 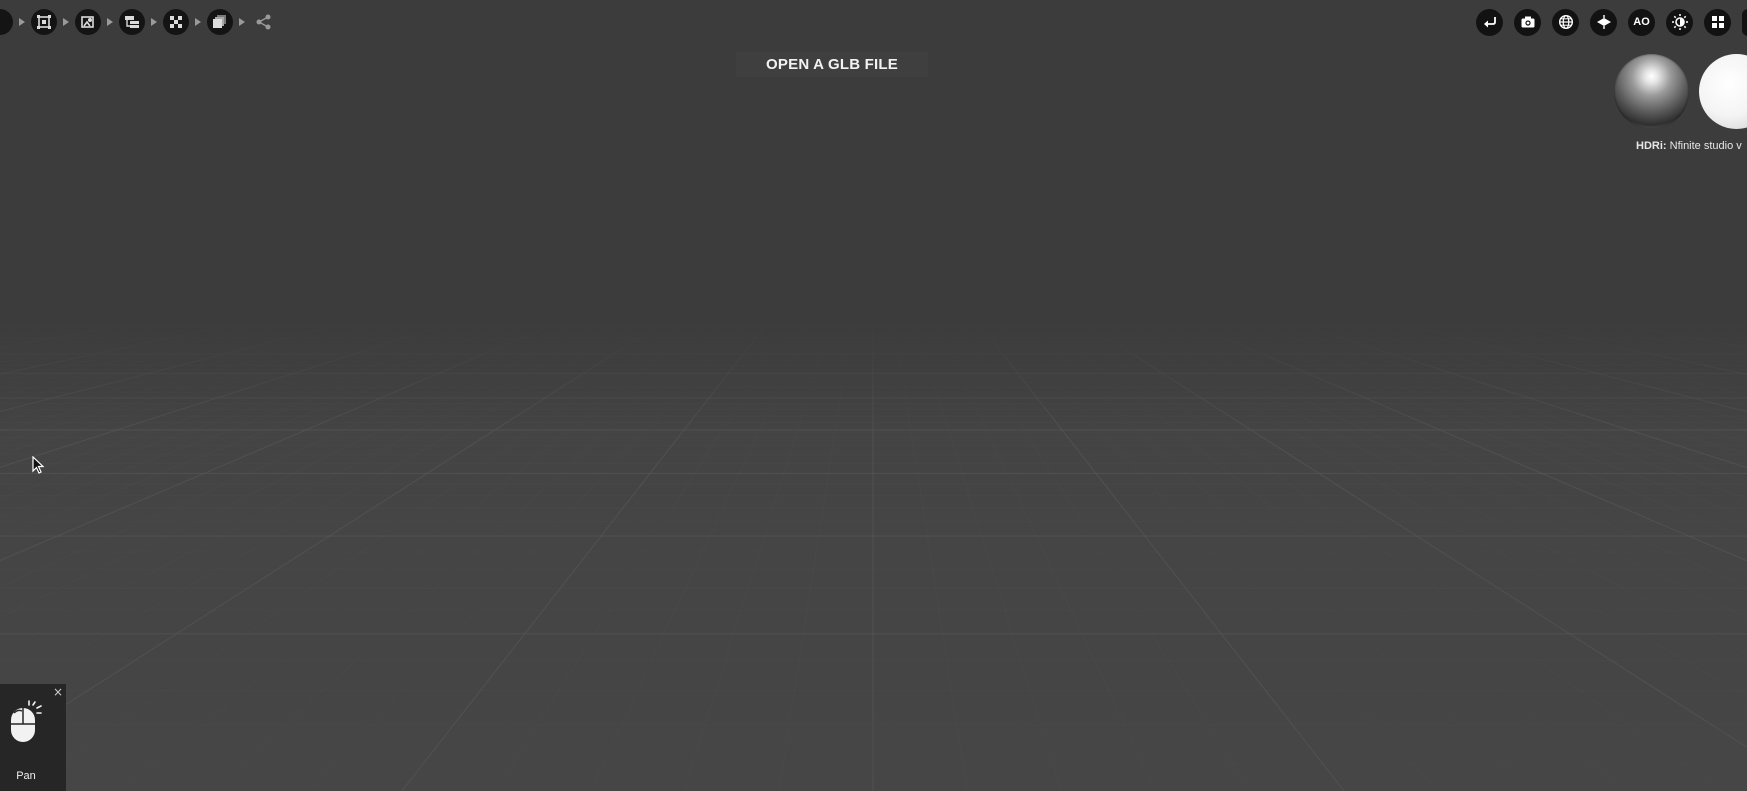 What do you see at coordinates (1603, 22) in the screenshot?
I see `ground-plane-icon` at bounding box center [1603, 22].